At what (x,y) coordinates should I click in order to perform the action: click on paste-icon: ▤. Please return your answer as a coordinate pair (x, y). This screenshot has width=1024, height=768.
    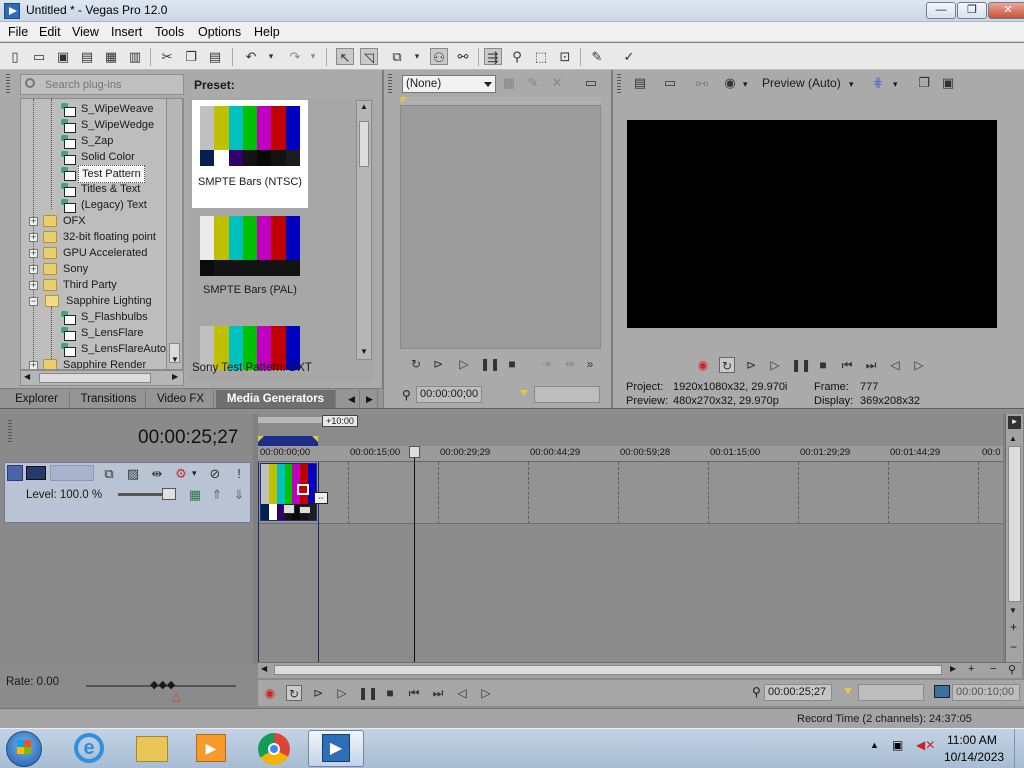
    Looking at the image, I should click on (215, 56).